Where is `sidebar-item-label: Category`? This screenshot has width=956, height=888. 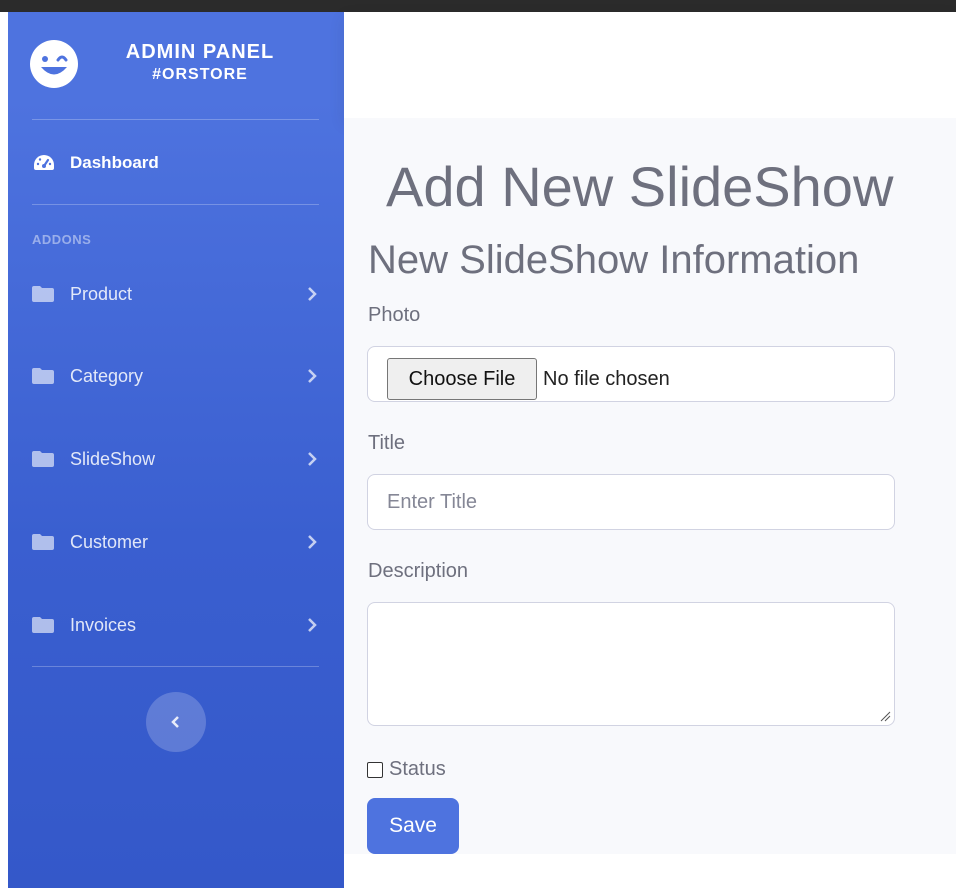
sidebar-item-label: Category is located at coordinates (107, 375).